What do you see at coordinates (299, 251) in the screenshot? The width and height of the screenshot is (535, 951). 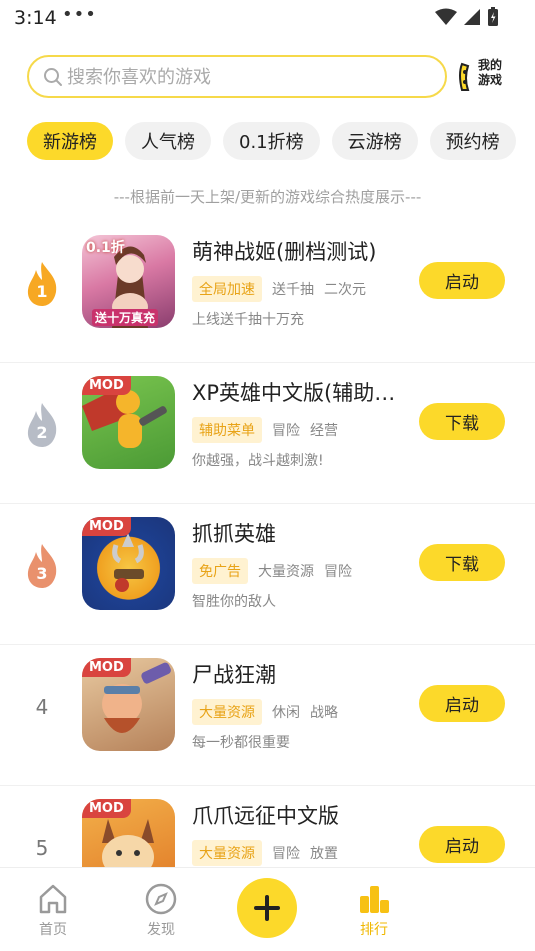 I see `game-title: 萌神战姬(删档测试)` at bounding box center [299, 251].